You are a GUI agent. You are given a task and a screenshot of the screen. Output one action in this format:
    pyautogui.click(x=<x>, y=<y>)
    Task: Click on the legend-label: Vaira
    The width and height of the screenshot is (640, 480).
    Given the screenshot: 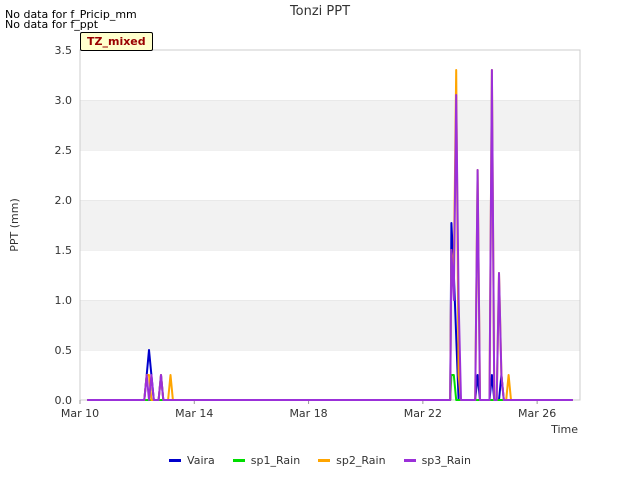 What is the action you would take?
    pyautogui.click(x=201, y=460)
    